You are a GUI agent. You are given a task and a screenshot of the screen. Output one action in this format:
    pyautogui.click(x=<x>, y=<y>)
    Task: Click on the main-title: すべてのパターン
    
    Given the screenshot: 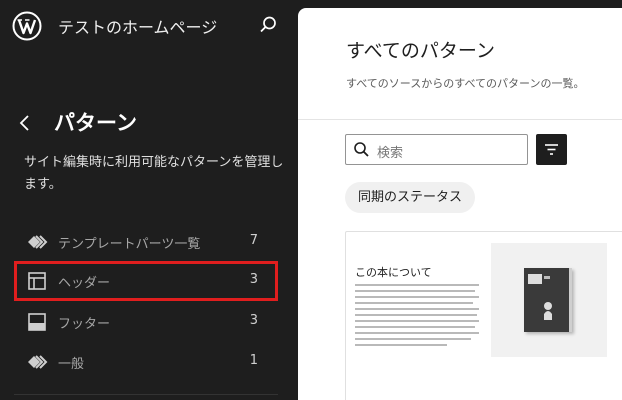 What is the action you would take?
    pyautogui.click(x=420, y=51)
    